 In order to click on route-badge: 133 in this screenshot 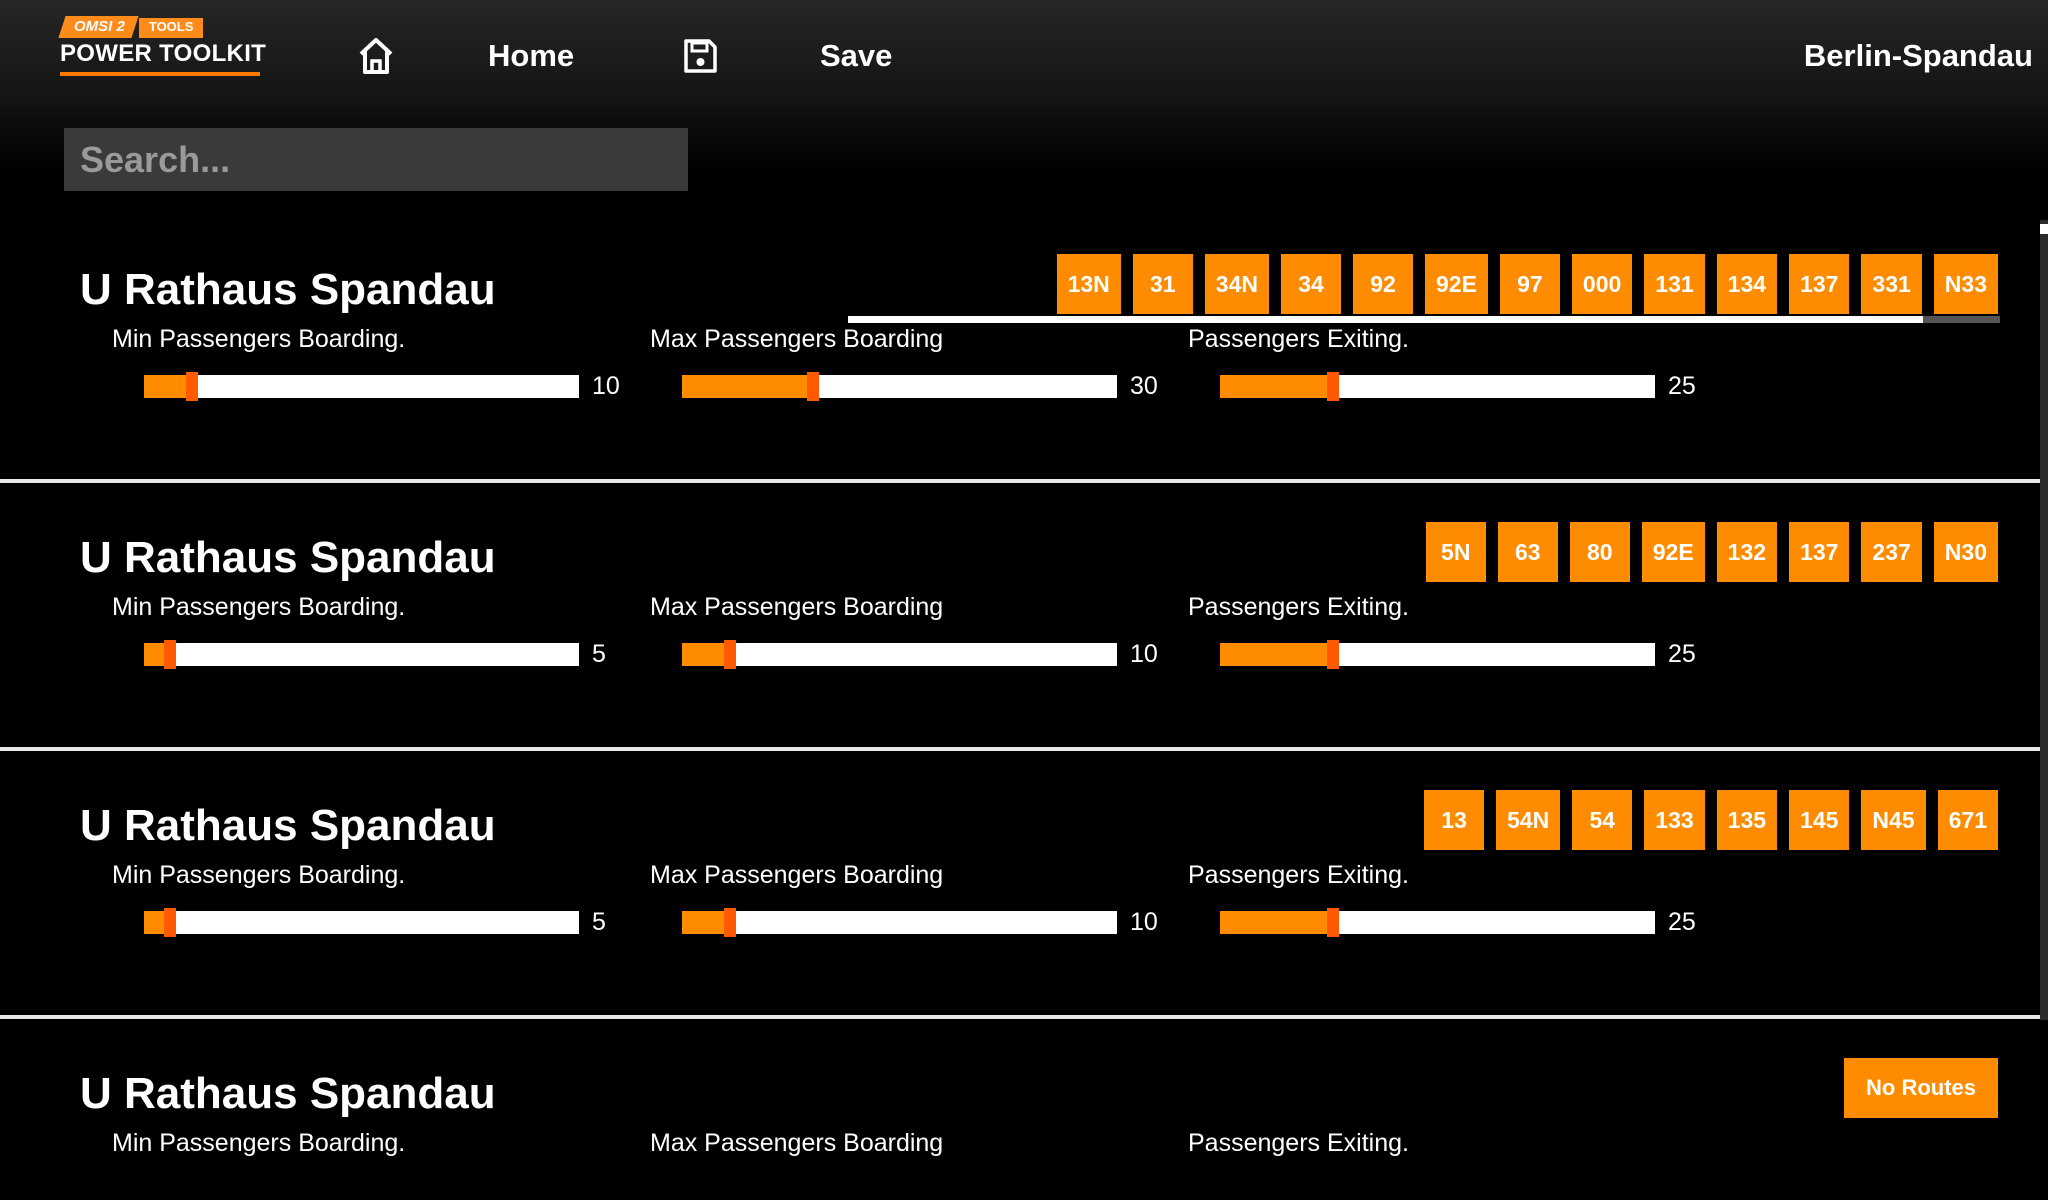, I will do `click(1674, 820)`.